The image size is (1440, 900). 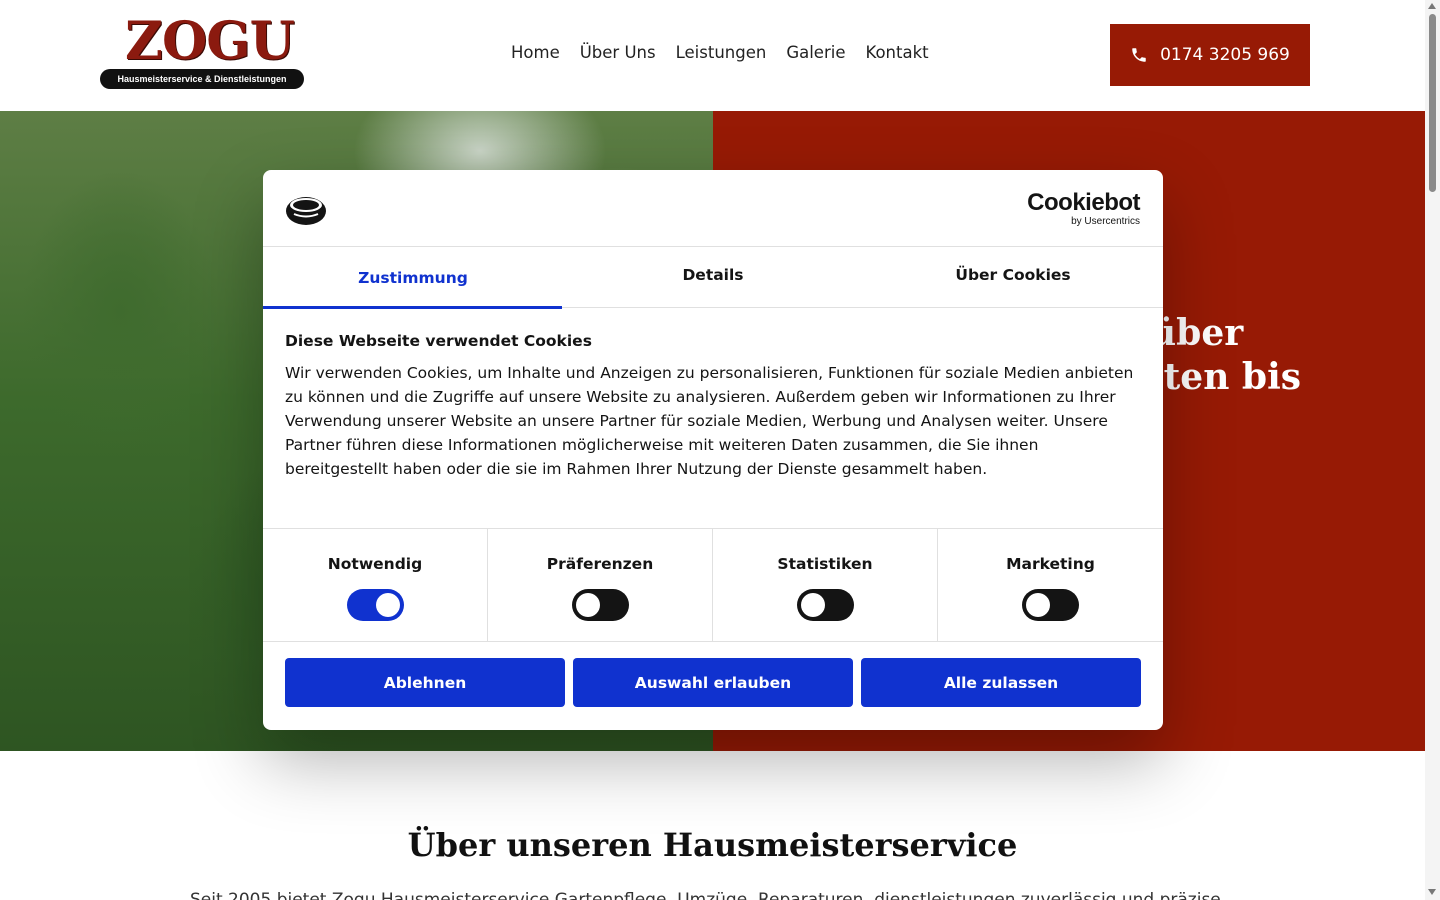 I want to click on reject-button: Ablehnen, so click(x=425, y=682).